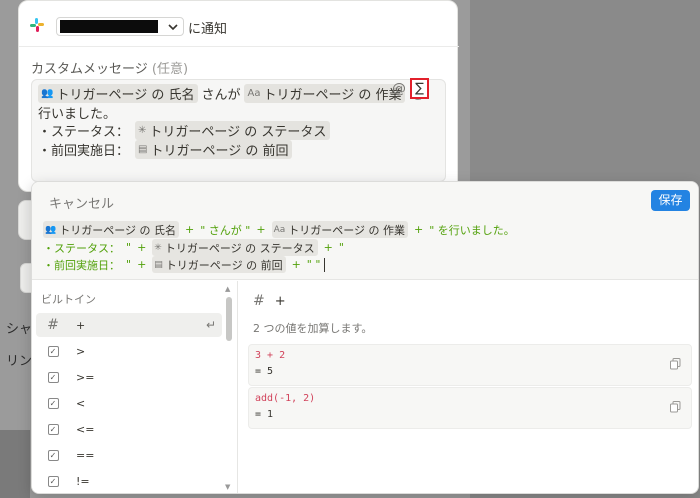 The height and width of the screenshot is (498, 700). I want to click on return-key-icon: ↵, so click(210, 325).